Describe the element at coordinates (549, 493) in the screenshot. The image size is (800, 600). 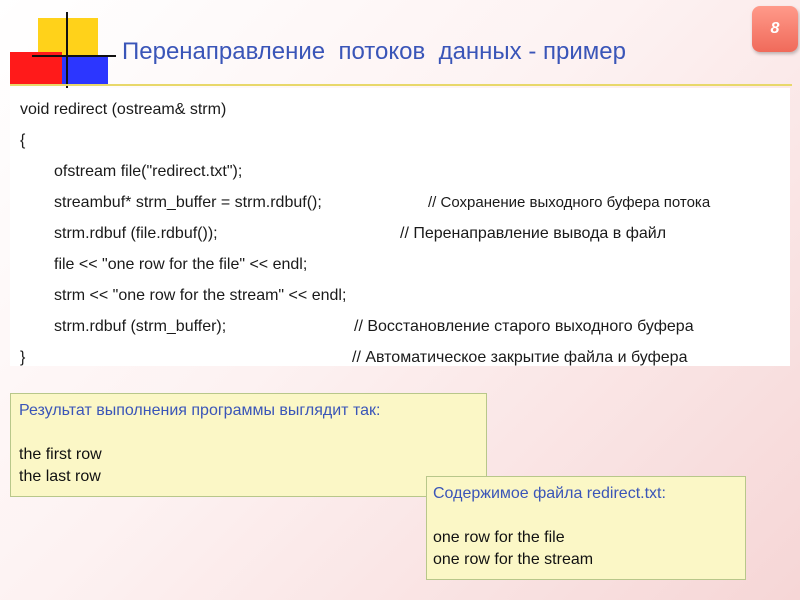
I see `file-contents-heading: Содержимое файла redirect.txt:` at that location.